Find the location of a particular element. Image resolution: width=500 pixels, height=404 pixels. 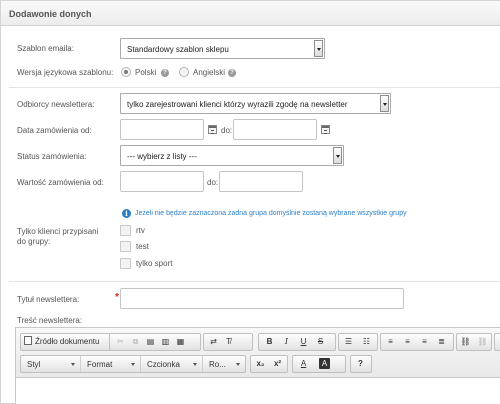

order-status-select-value: --- wybierz z listy --- is located at coordinates (162, 156).